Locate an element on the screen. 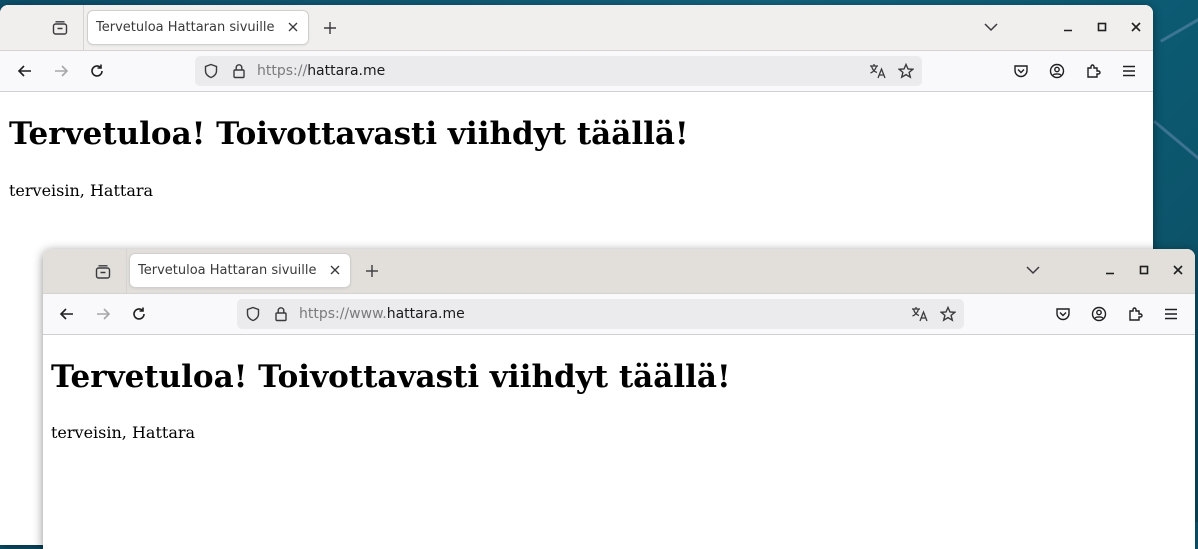  url-bar: https://hattara.me is located at coordinates (558, 71).